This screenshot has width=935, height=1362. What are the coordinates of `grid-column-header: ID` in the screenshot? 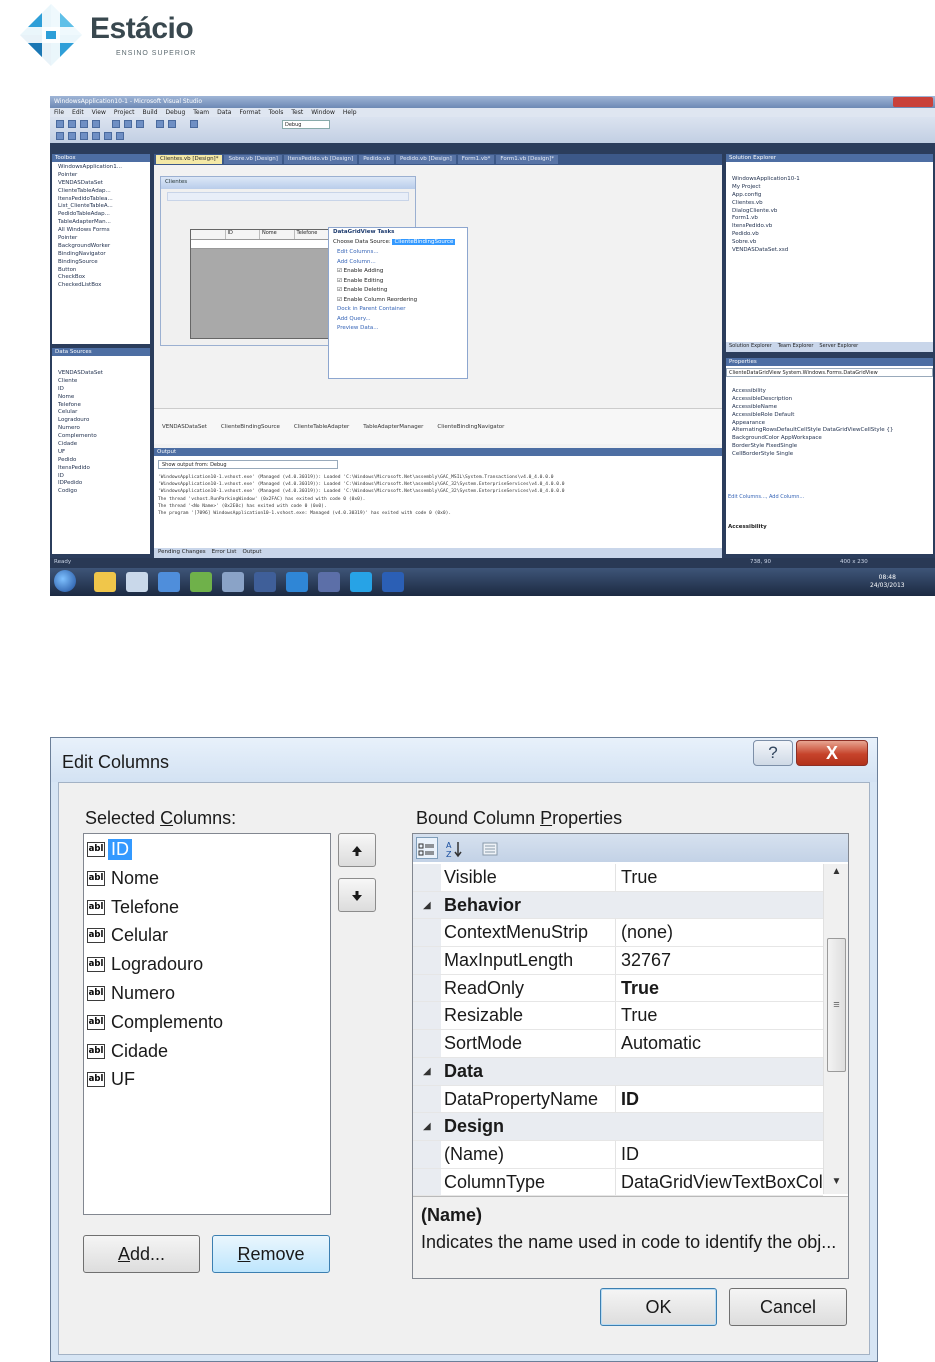 It's located at (243, 234).